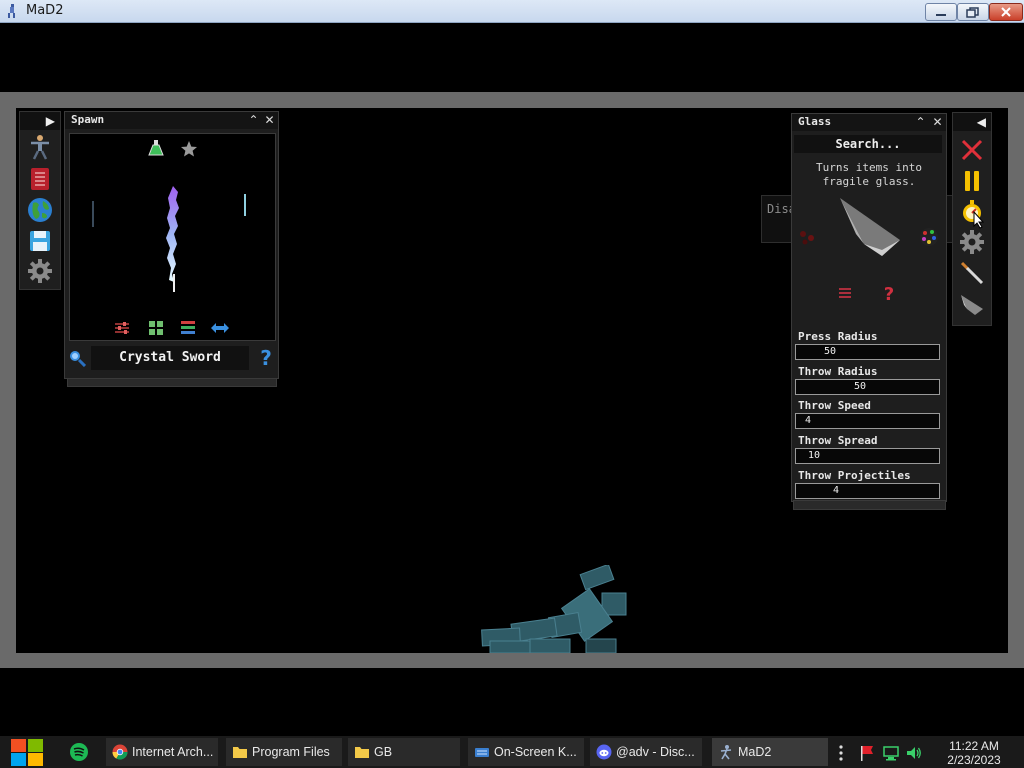  Describe the element at coordinates (981, 122) in the screenshot. I see `chevron-left-icon: ◀` at that location.